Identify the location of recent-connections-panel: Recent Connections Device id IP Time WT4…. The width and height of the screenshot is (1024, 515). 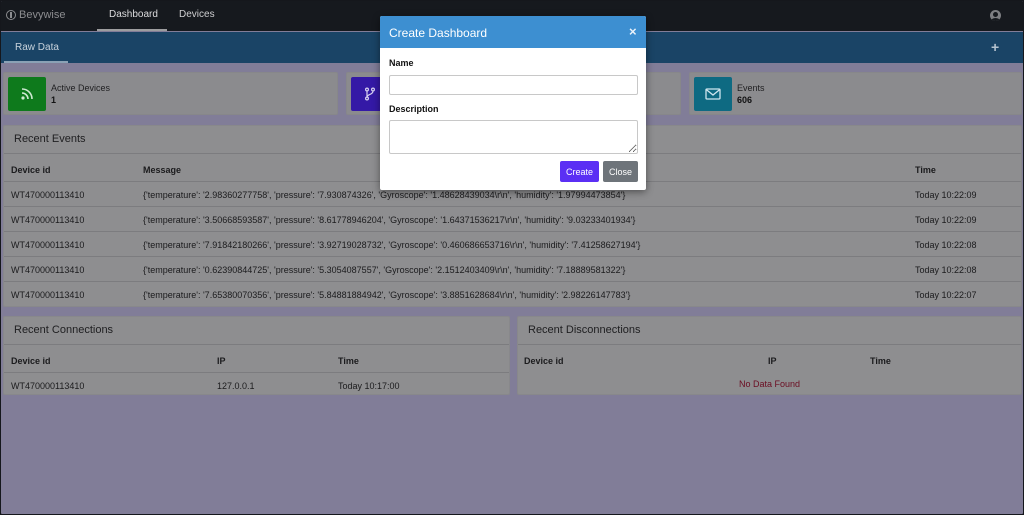
(256, 355).